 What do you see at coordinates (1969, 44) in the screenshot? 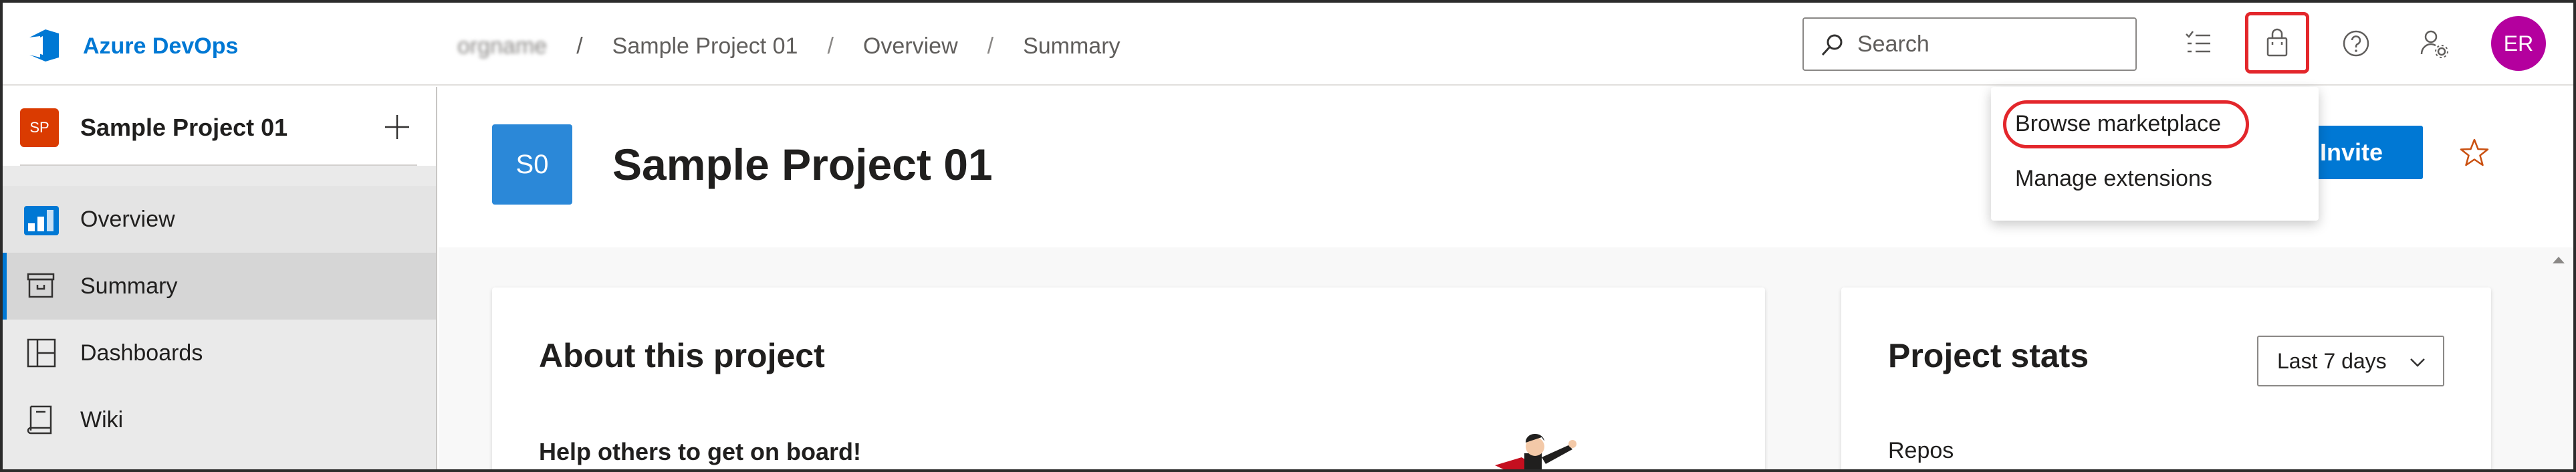
I see `search-box: Search` at bounding box center [1969, 44].